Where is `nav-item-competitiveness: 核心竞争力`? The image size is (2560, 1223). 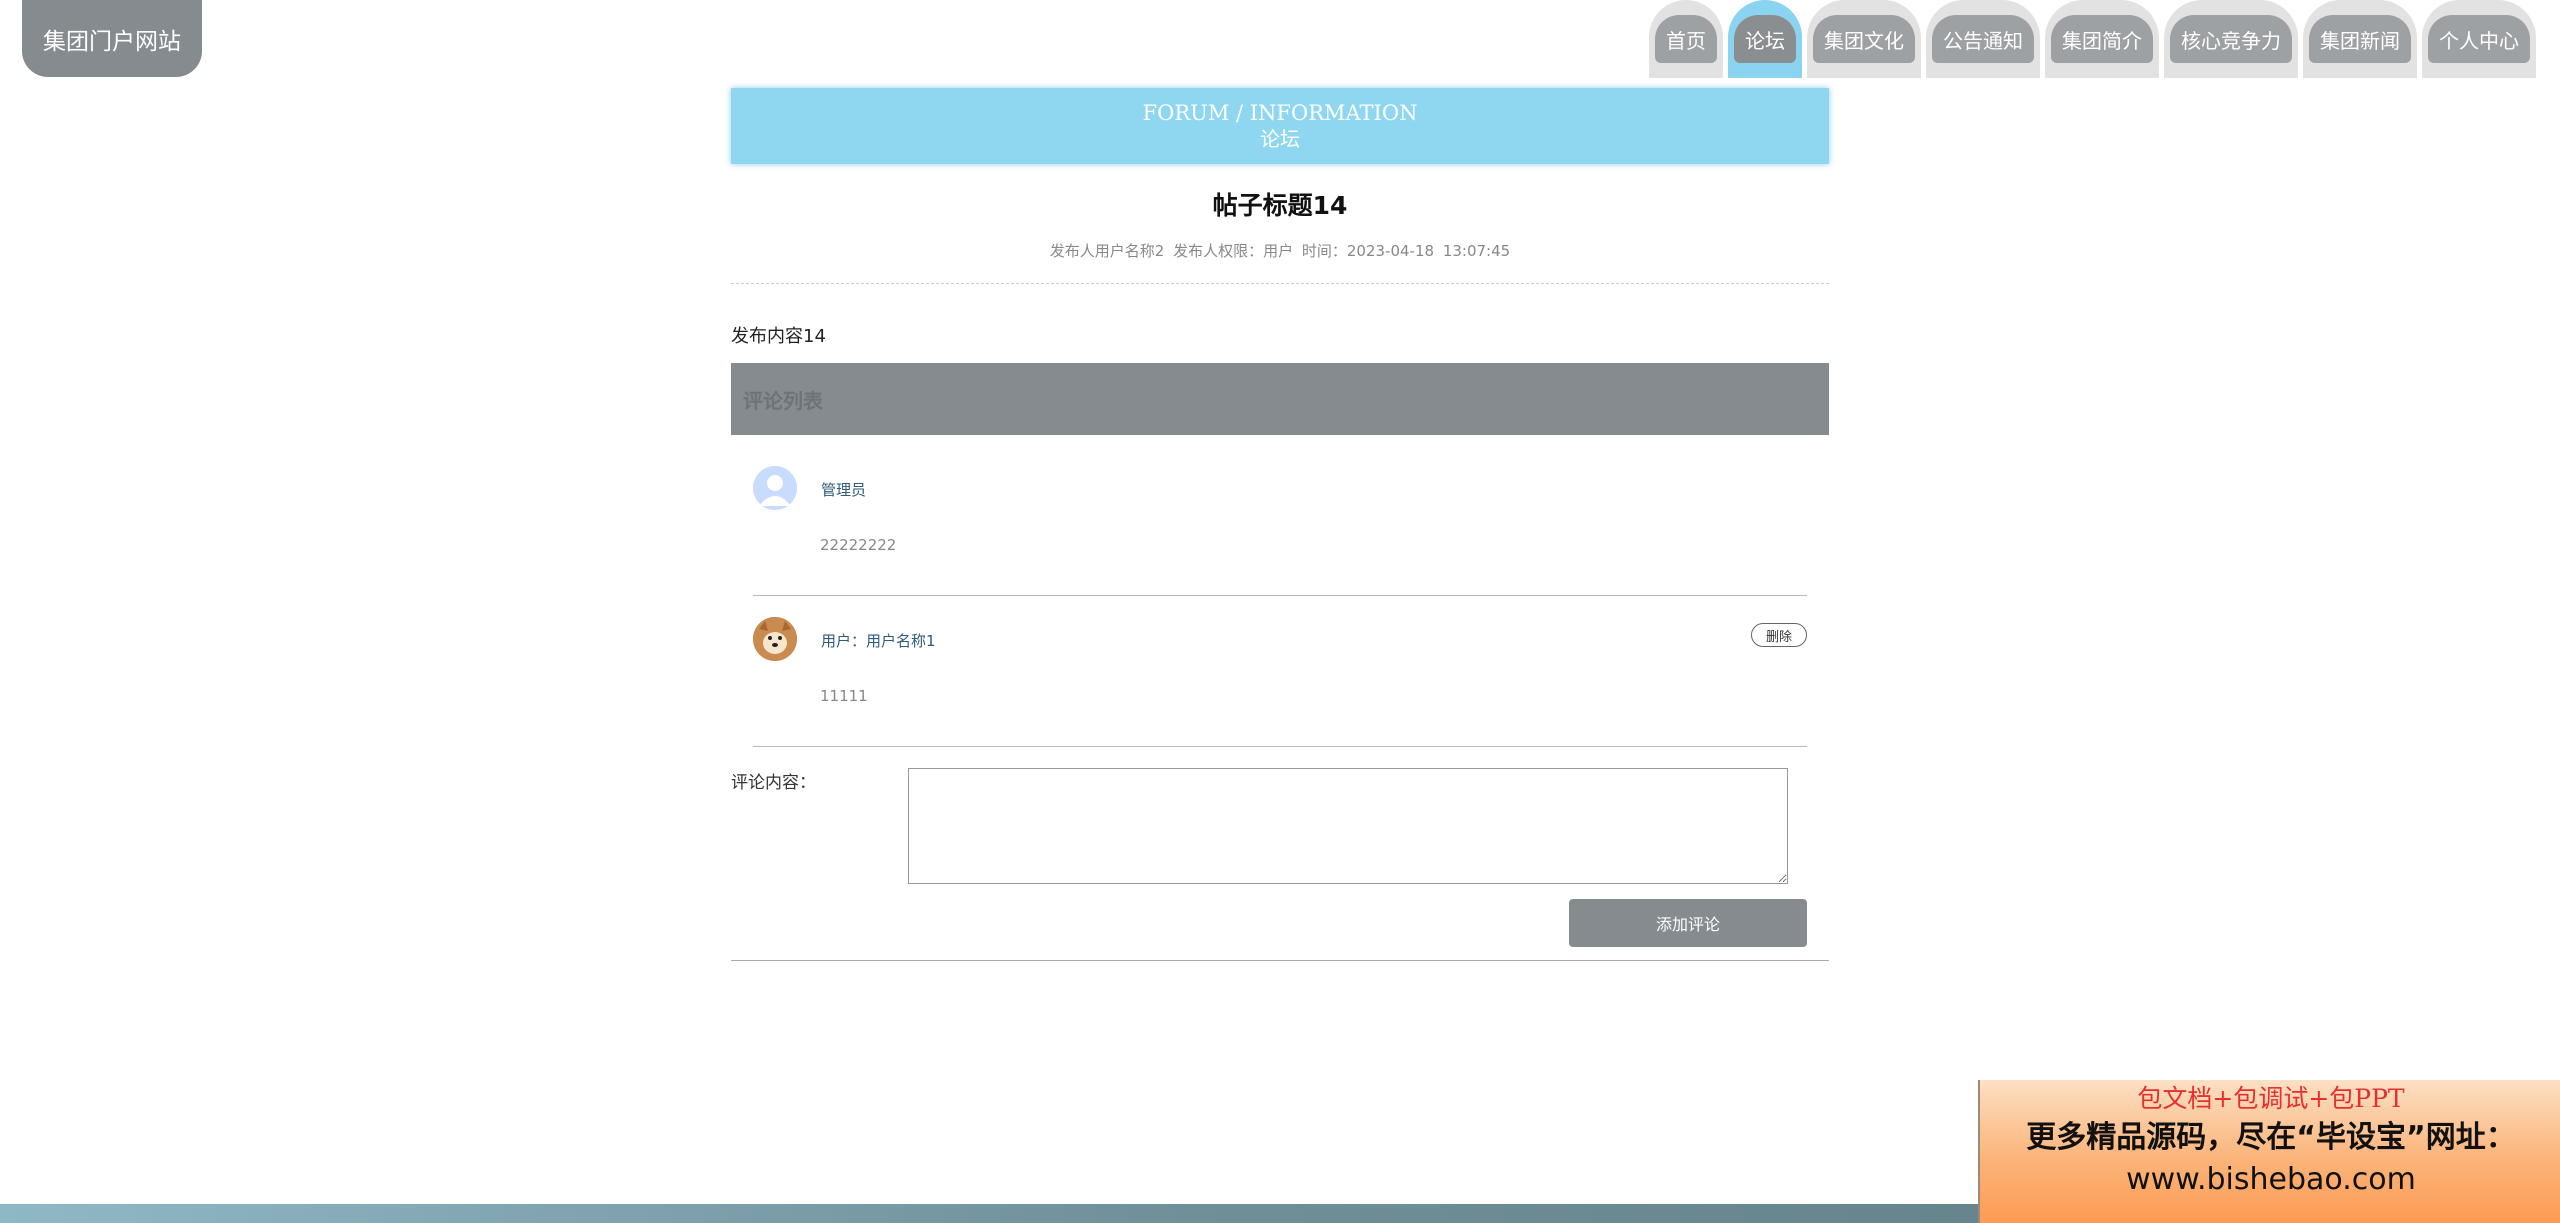
nav-item-competitiveness: 核心竞争力 is located at coordinates (2231, 39).